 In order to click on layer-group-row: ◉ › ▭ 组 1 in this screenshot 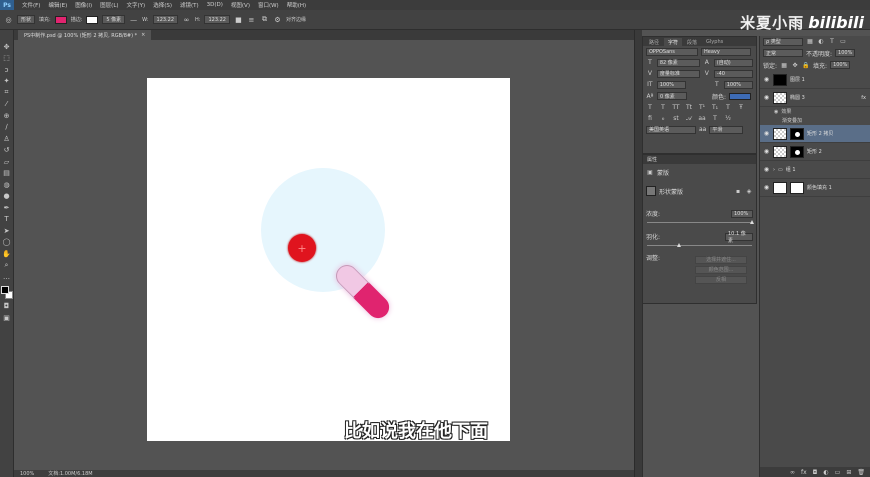, I will do `click(815, 170)`.